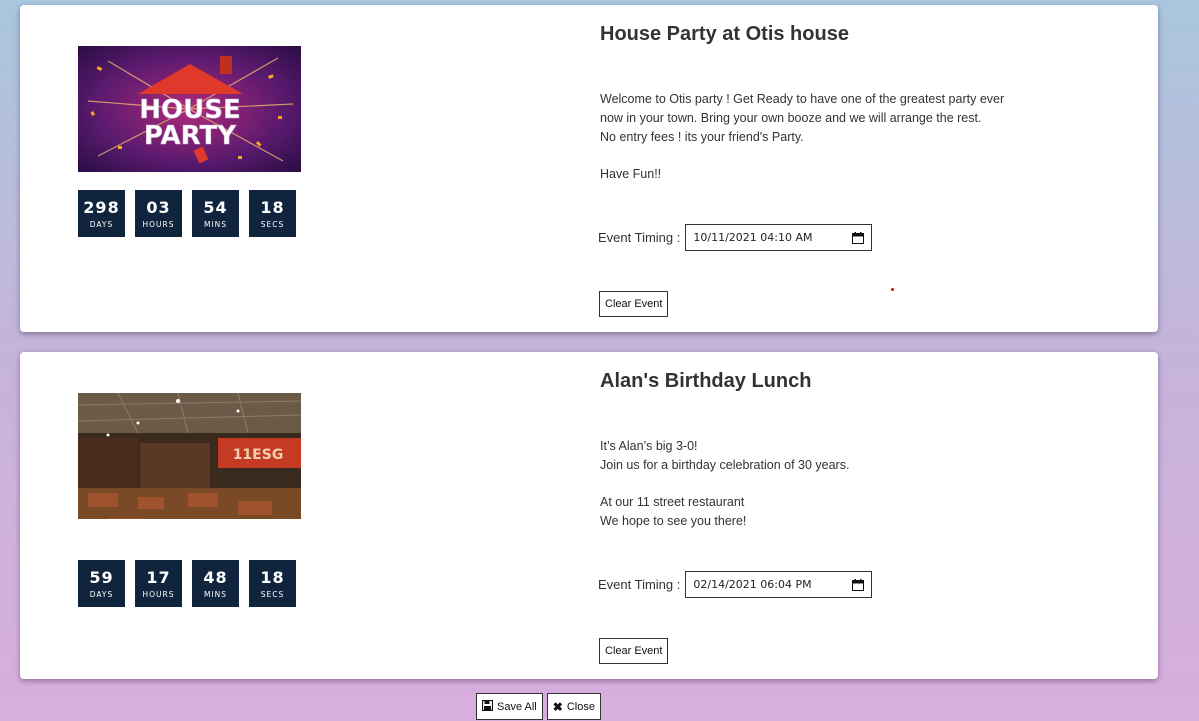 The width and height of the screenshot is (1199, 721). What do you see at coordinates (101, 577) in the screenshot?
I see `countdown-days-value: 59` at bounding box center [101, 577].